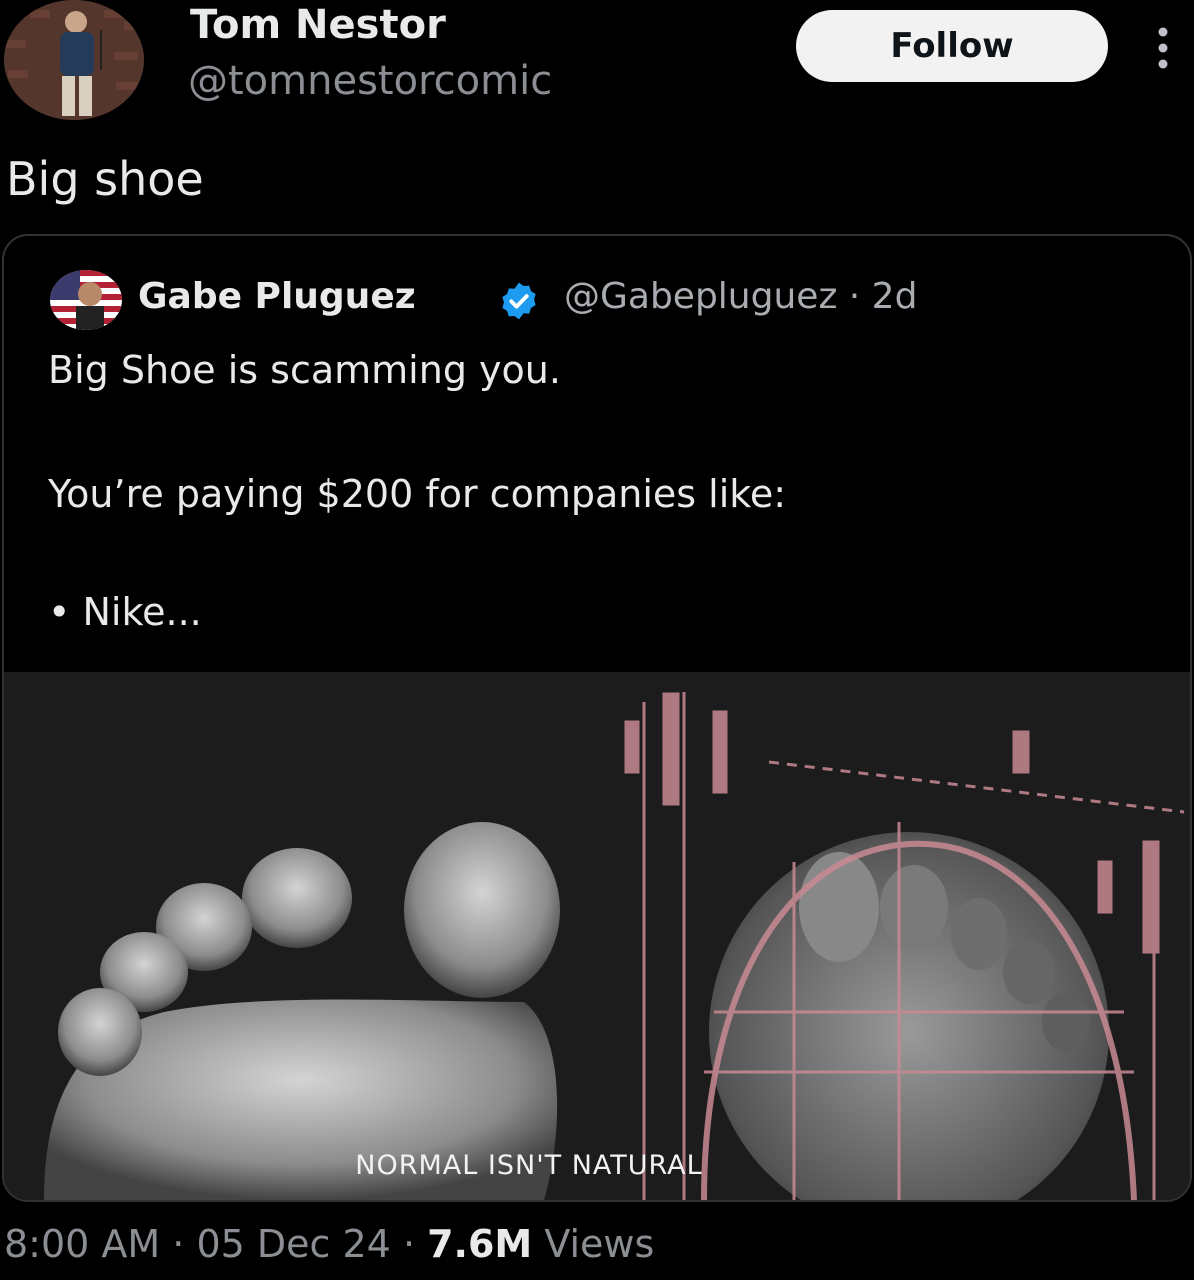 The width and height of the screenshot is (1194, 1280). What do you see at coordinates (593, 1244) in the screenshot?
I see `views-label: Views` at bounding box center [593, 1244].